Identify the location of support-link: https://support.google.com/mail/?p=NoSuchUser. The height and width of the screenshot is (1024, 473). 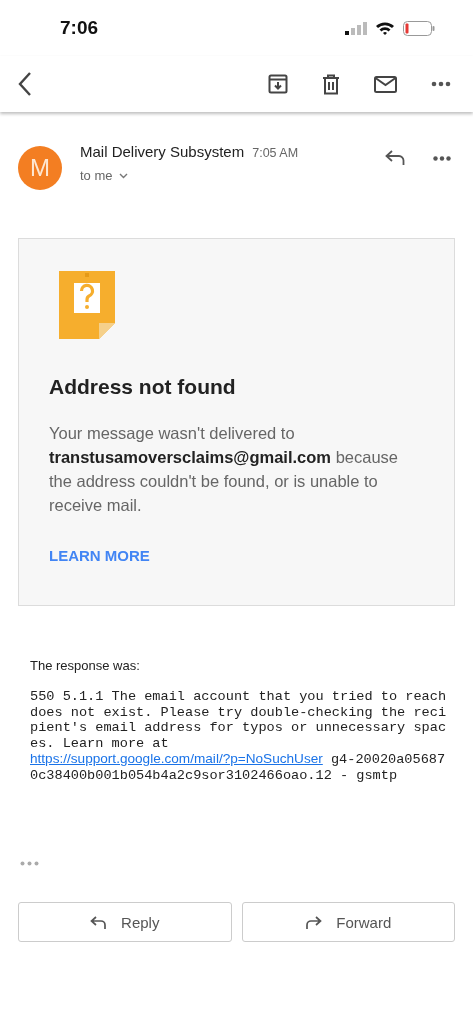
(176, 758).